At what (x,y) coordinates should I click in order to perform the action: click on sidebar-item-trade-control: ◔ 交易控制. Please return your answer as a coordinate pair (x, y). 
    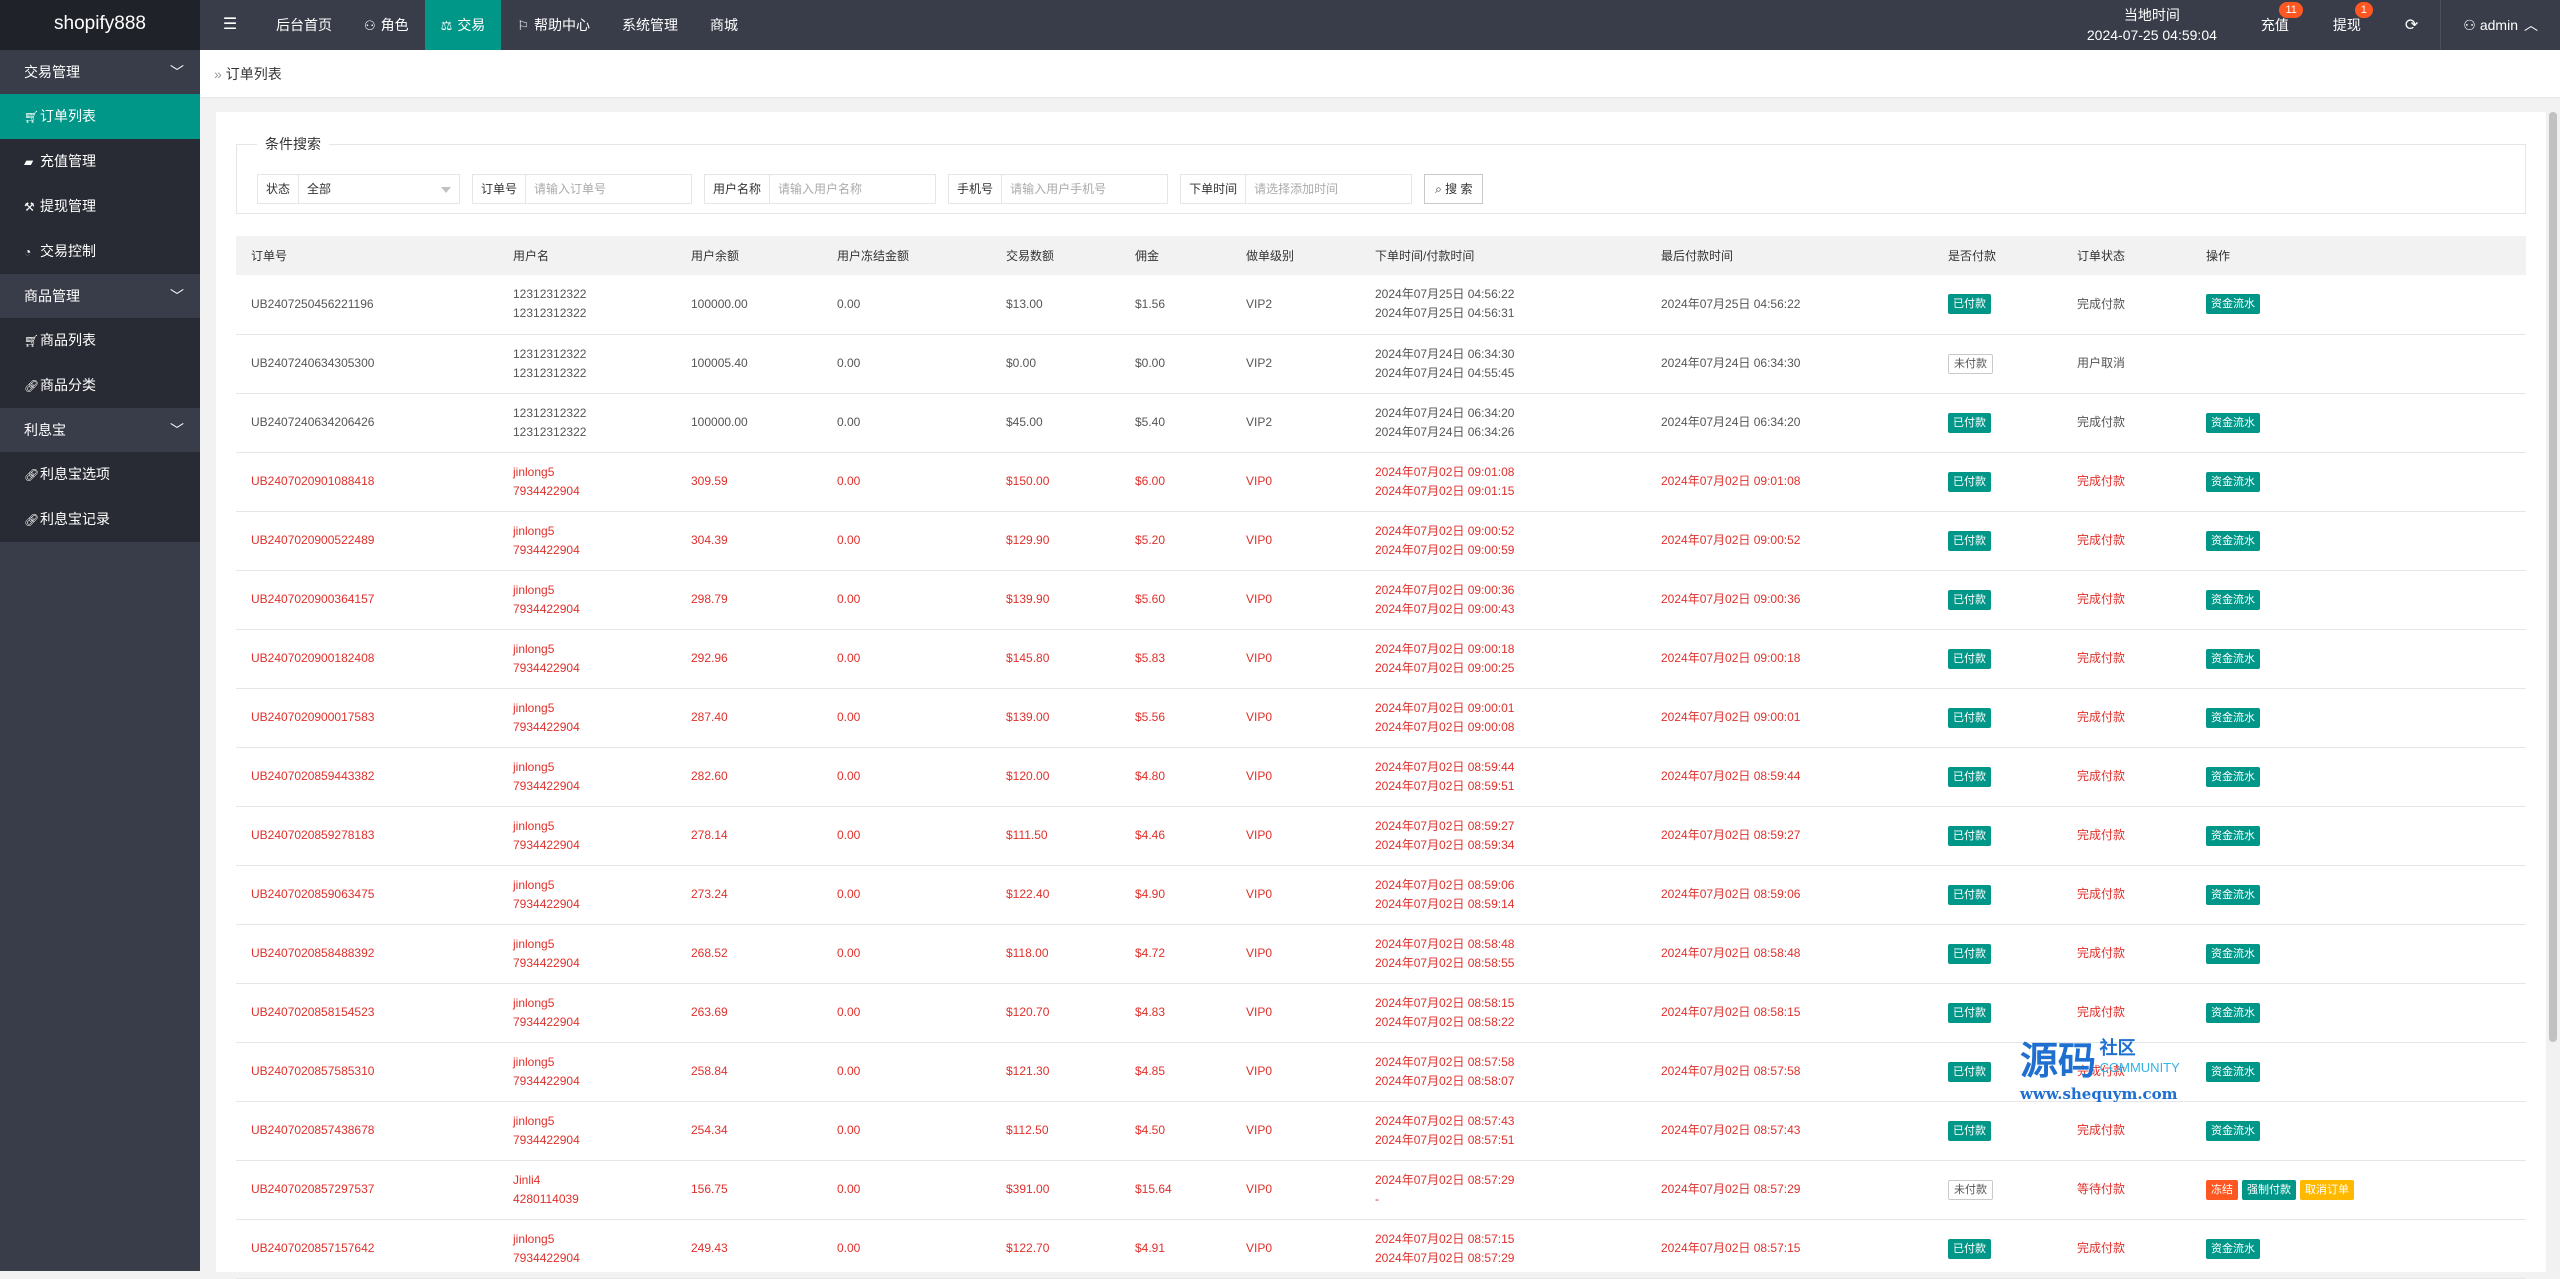
    Looking at the image, I should click on (100, 251).